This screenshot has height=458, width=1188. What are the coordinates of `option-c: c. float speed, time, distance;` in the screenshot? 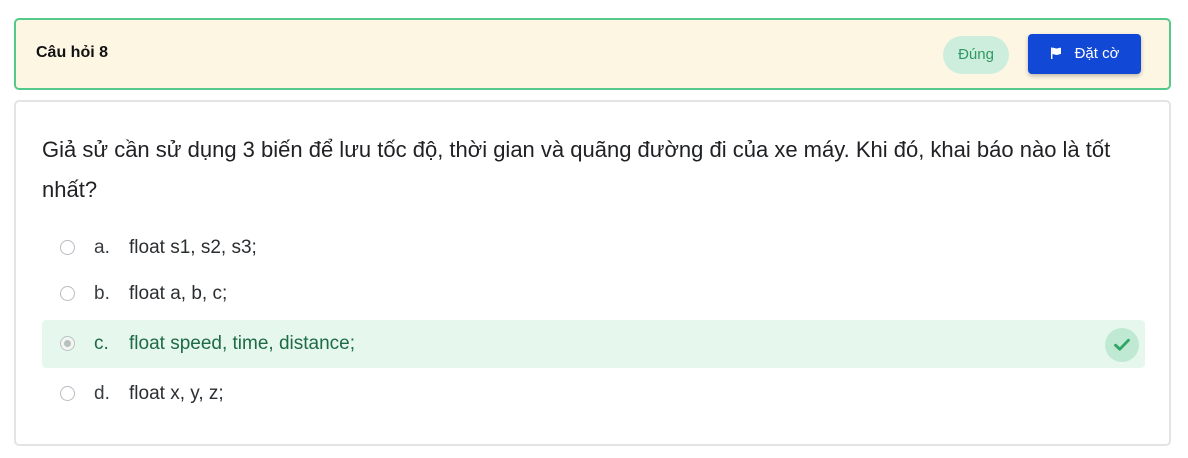 It's located at (593, 344).